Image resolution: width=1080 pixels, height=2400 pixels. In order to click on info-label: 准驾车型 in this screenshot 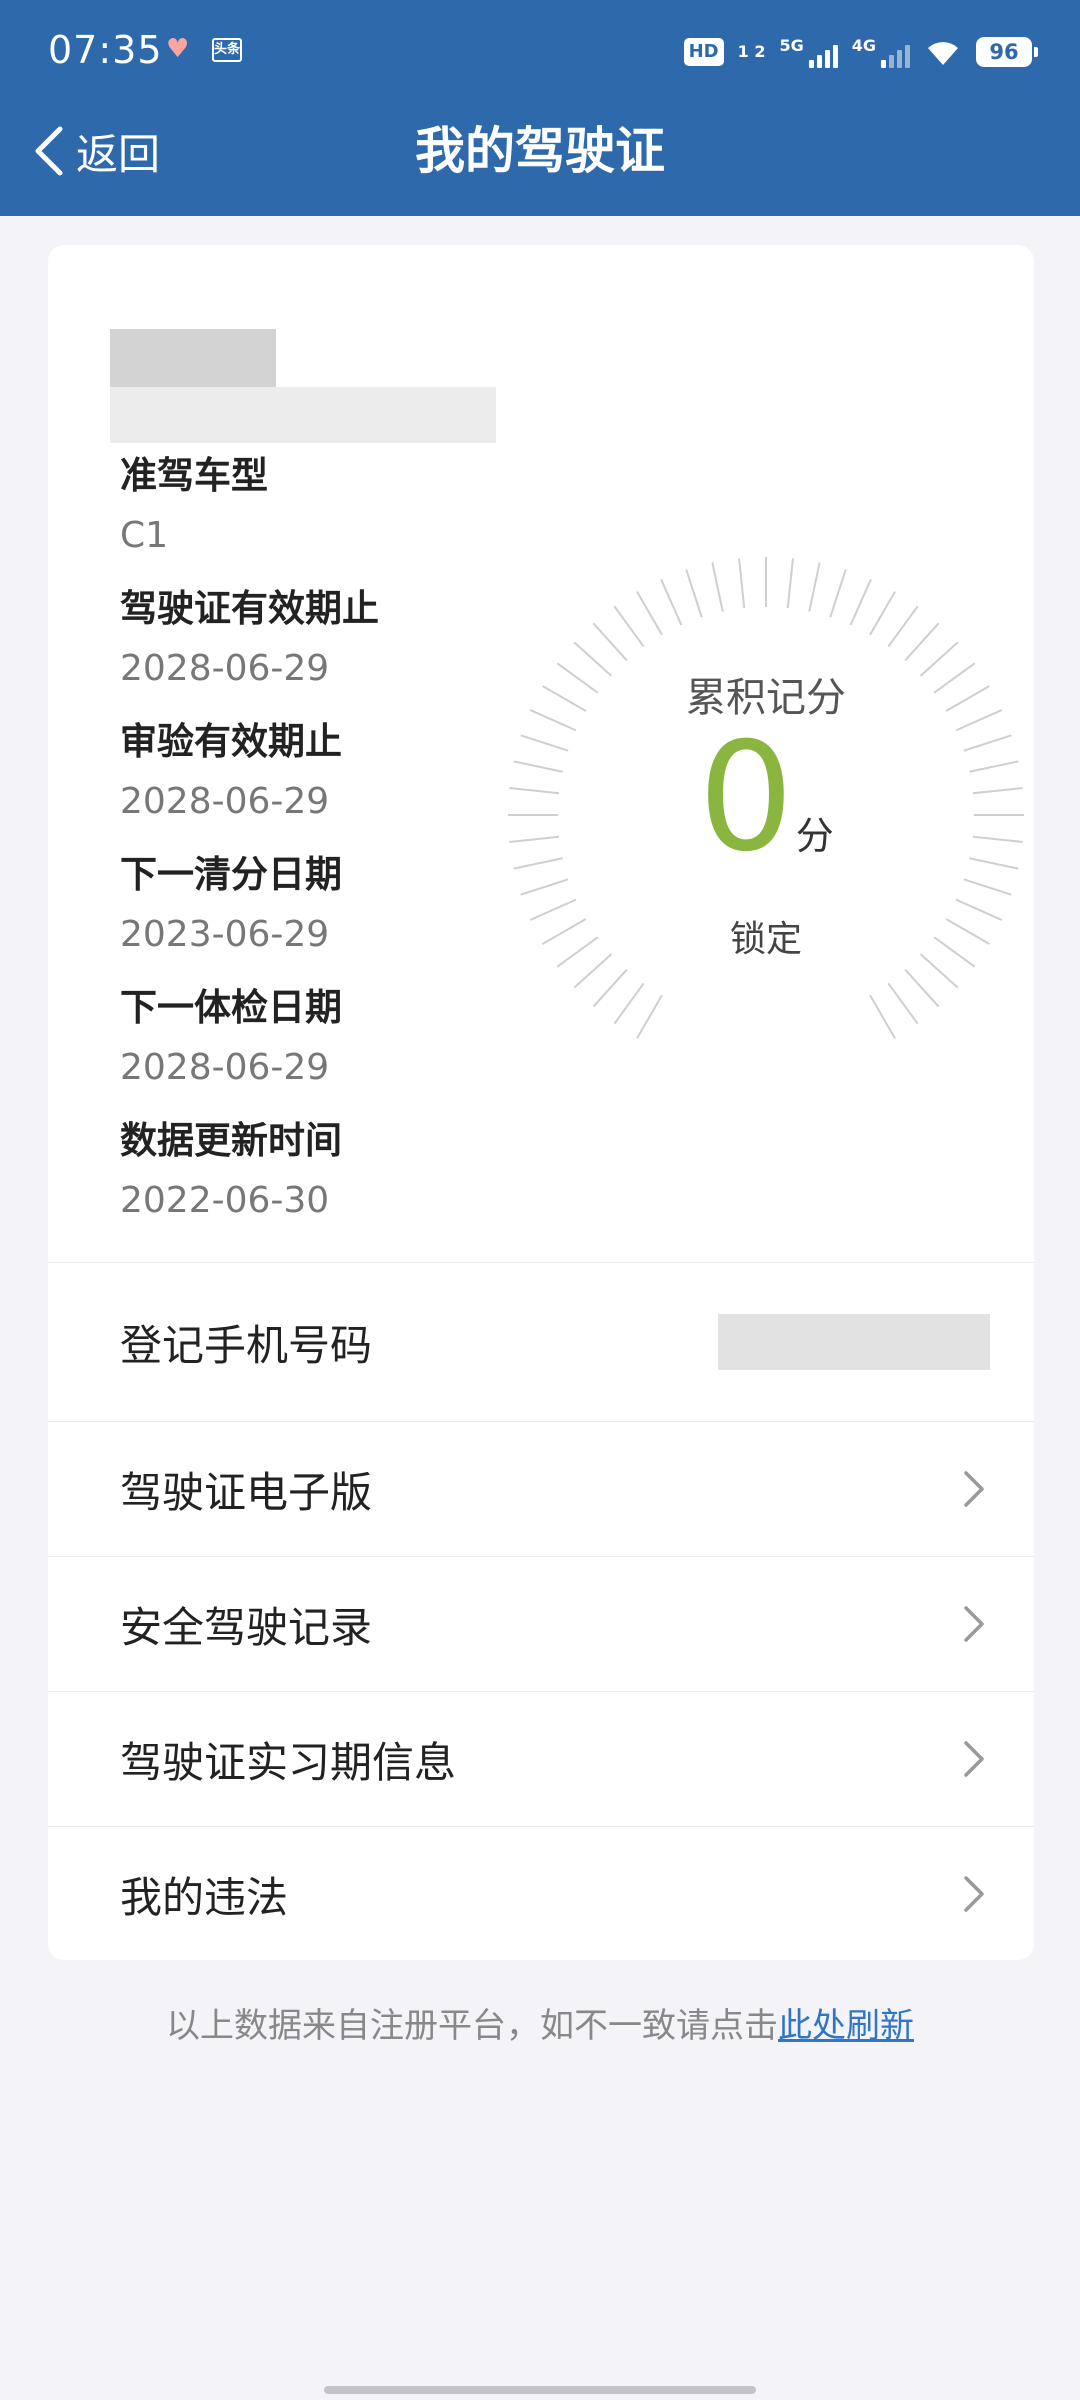, I will do `click(194, 475)`.